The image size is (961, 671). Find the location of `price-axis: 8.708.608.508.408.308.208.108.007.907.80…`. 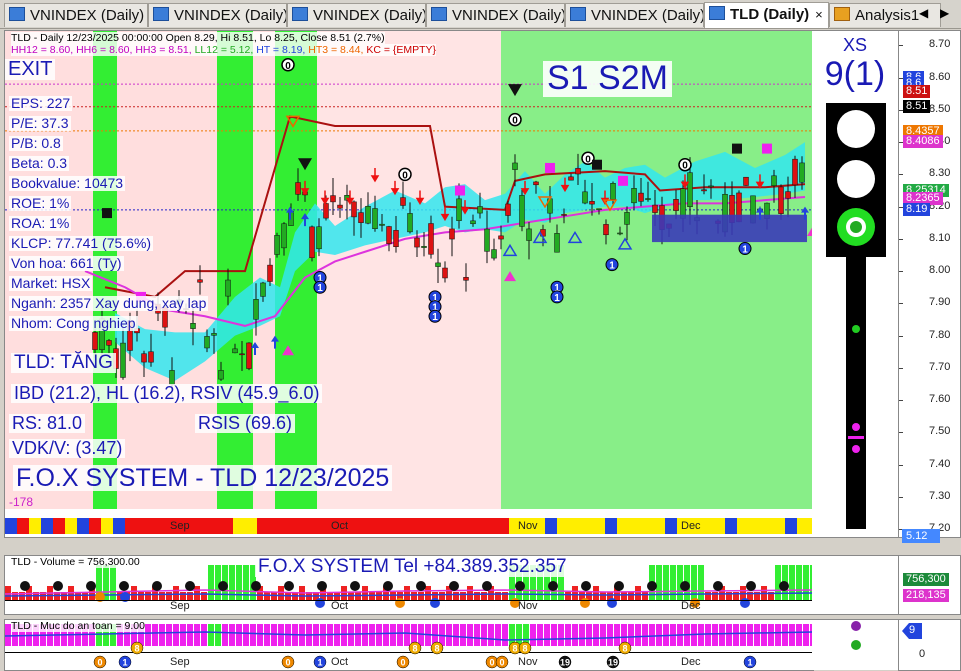

price-axis: 8.708.608.508.408.308.208.108.007.907.80… is located at coordinates (929, 284).